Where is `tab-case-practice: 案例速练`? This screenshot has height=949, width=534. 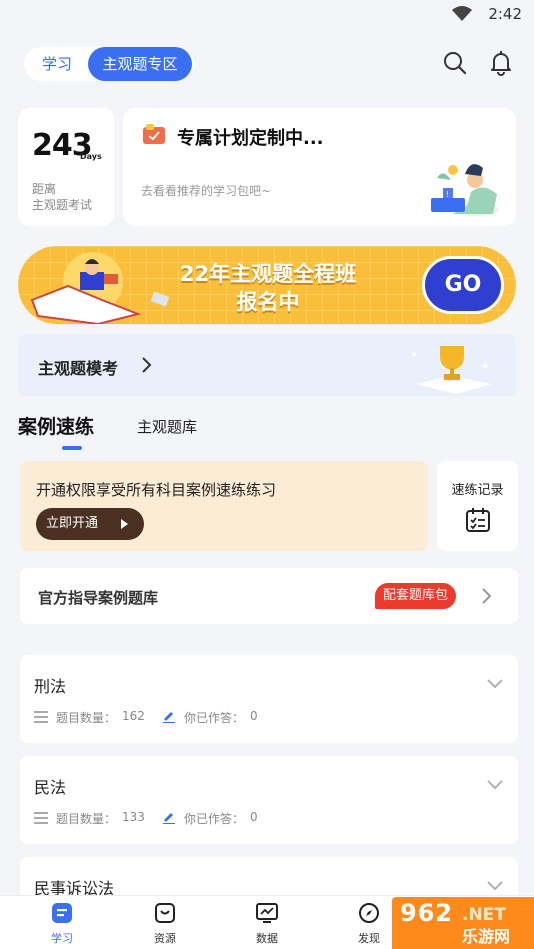 tab-case-practice: 案例速练 is located at coordinates (56, 425).